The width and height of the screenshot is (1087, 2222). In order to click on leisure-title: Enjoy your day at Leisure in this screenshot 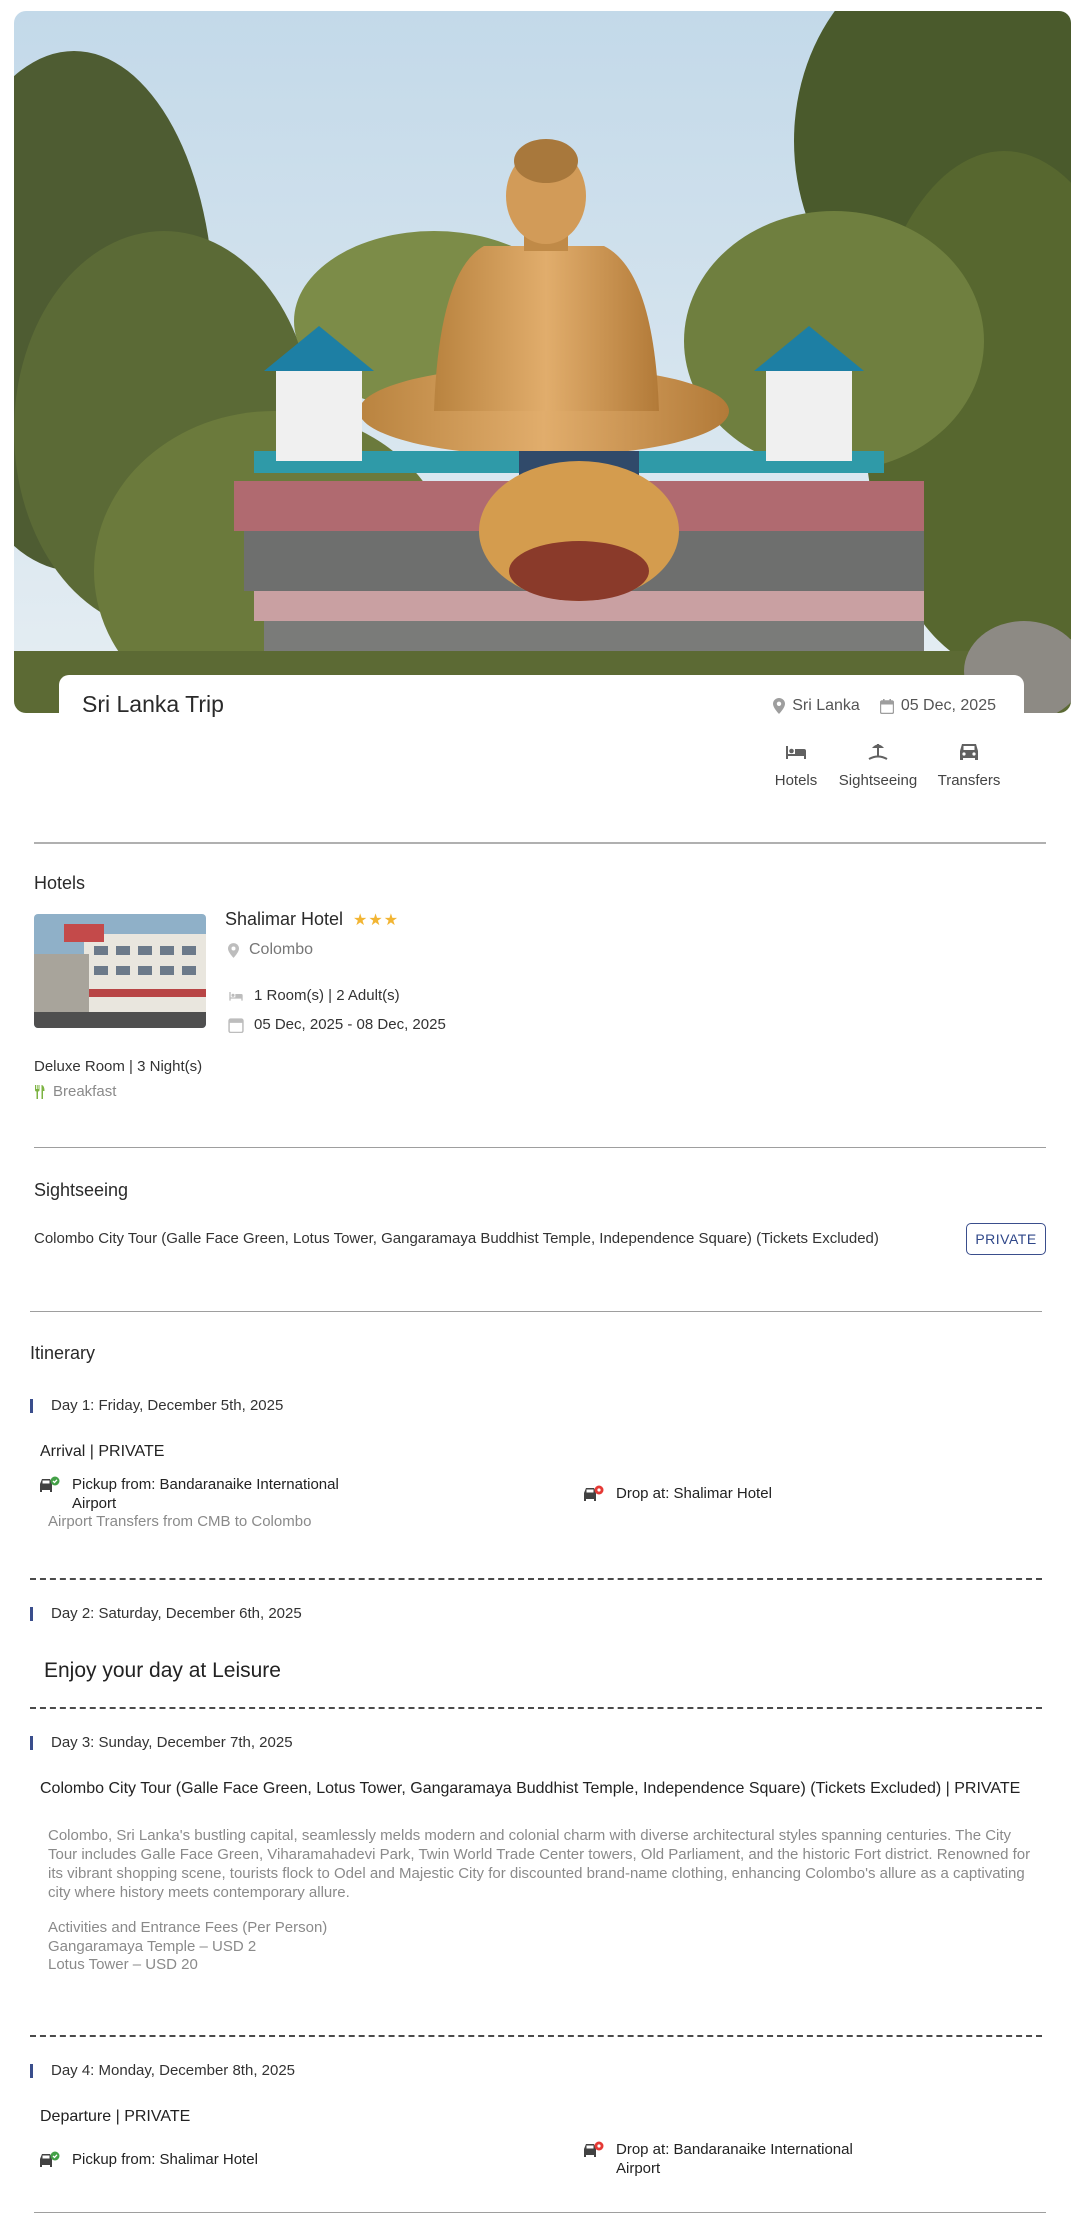, I will do `click(162, 1670)`.